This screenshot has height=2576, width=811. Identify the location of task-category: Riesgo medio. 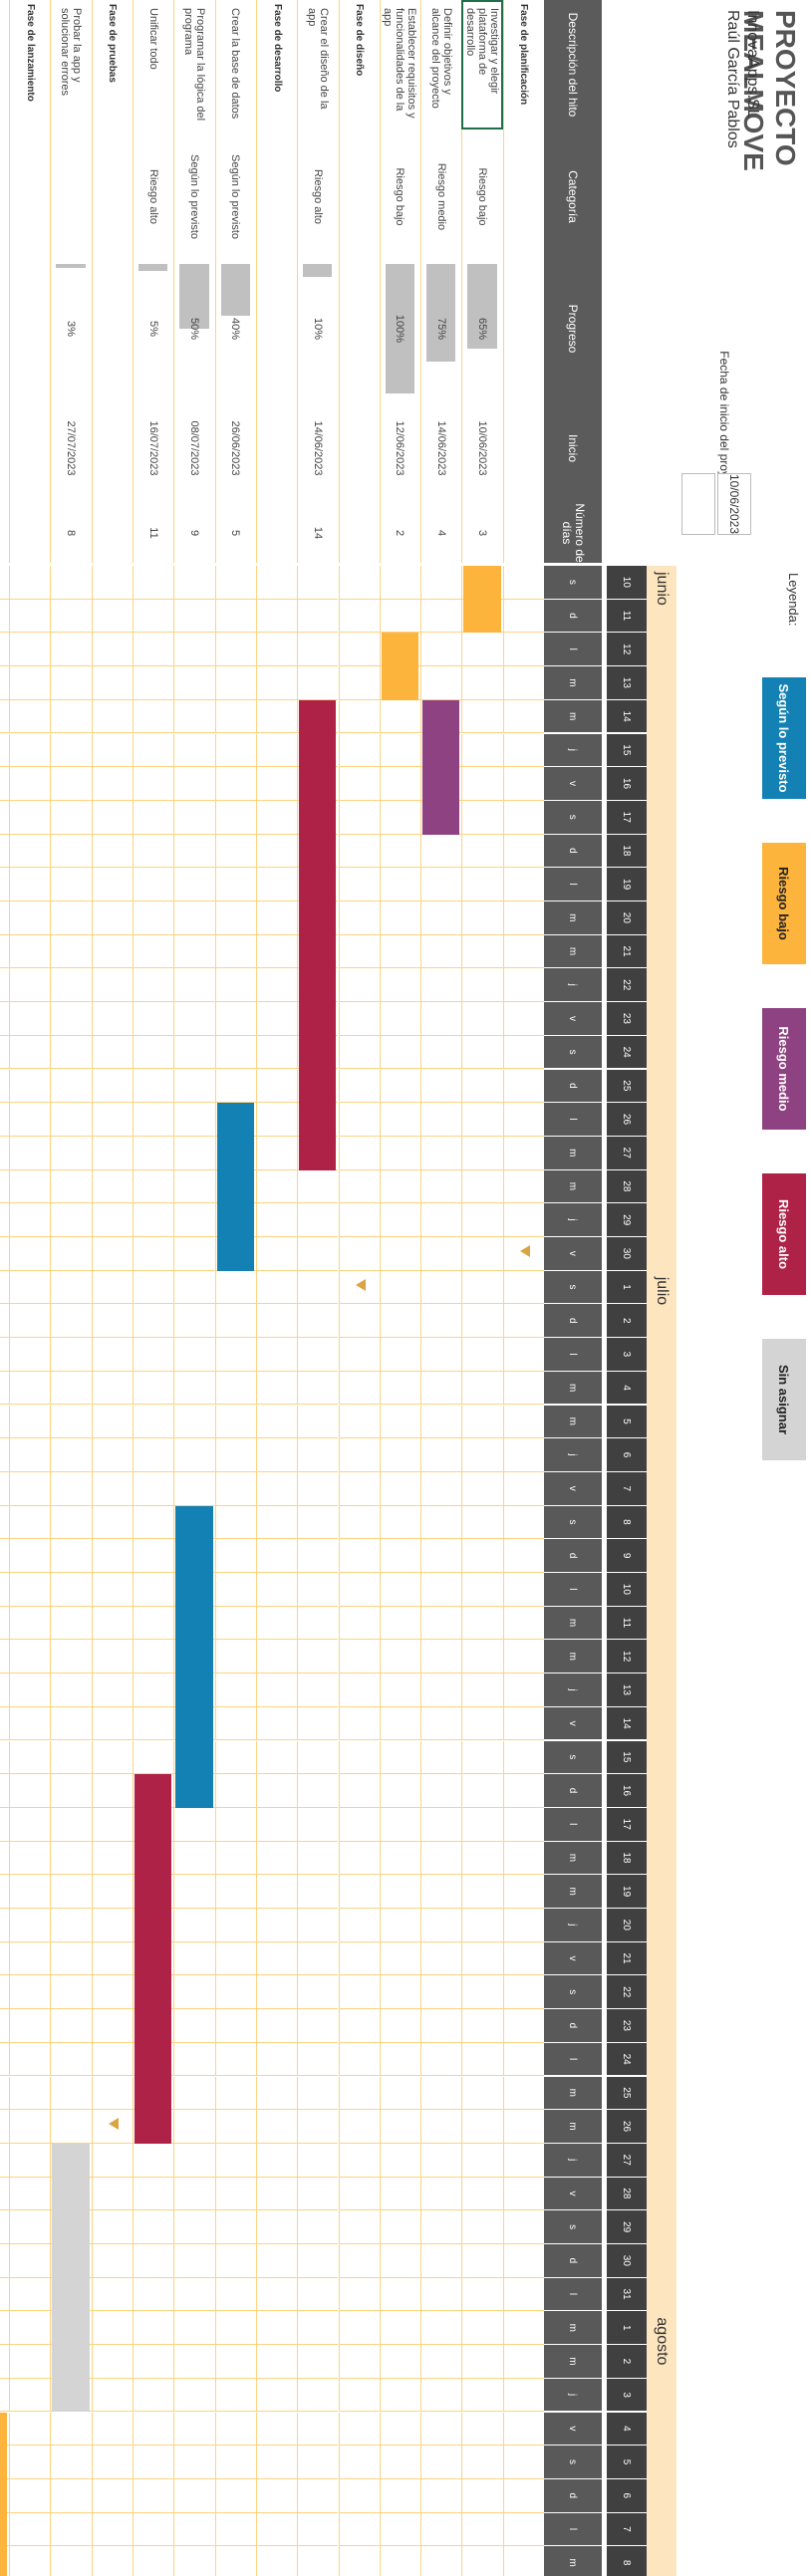
(440, 196).